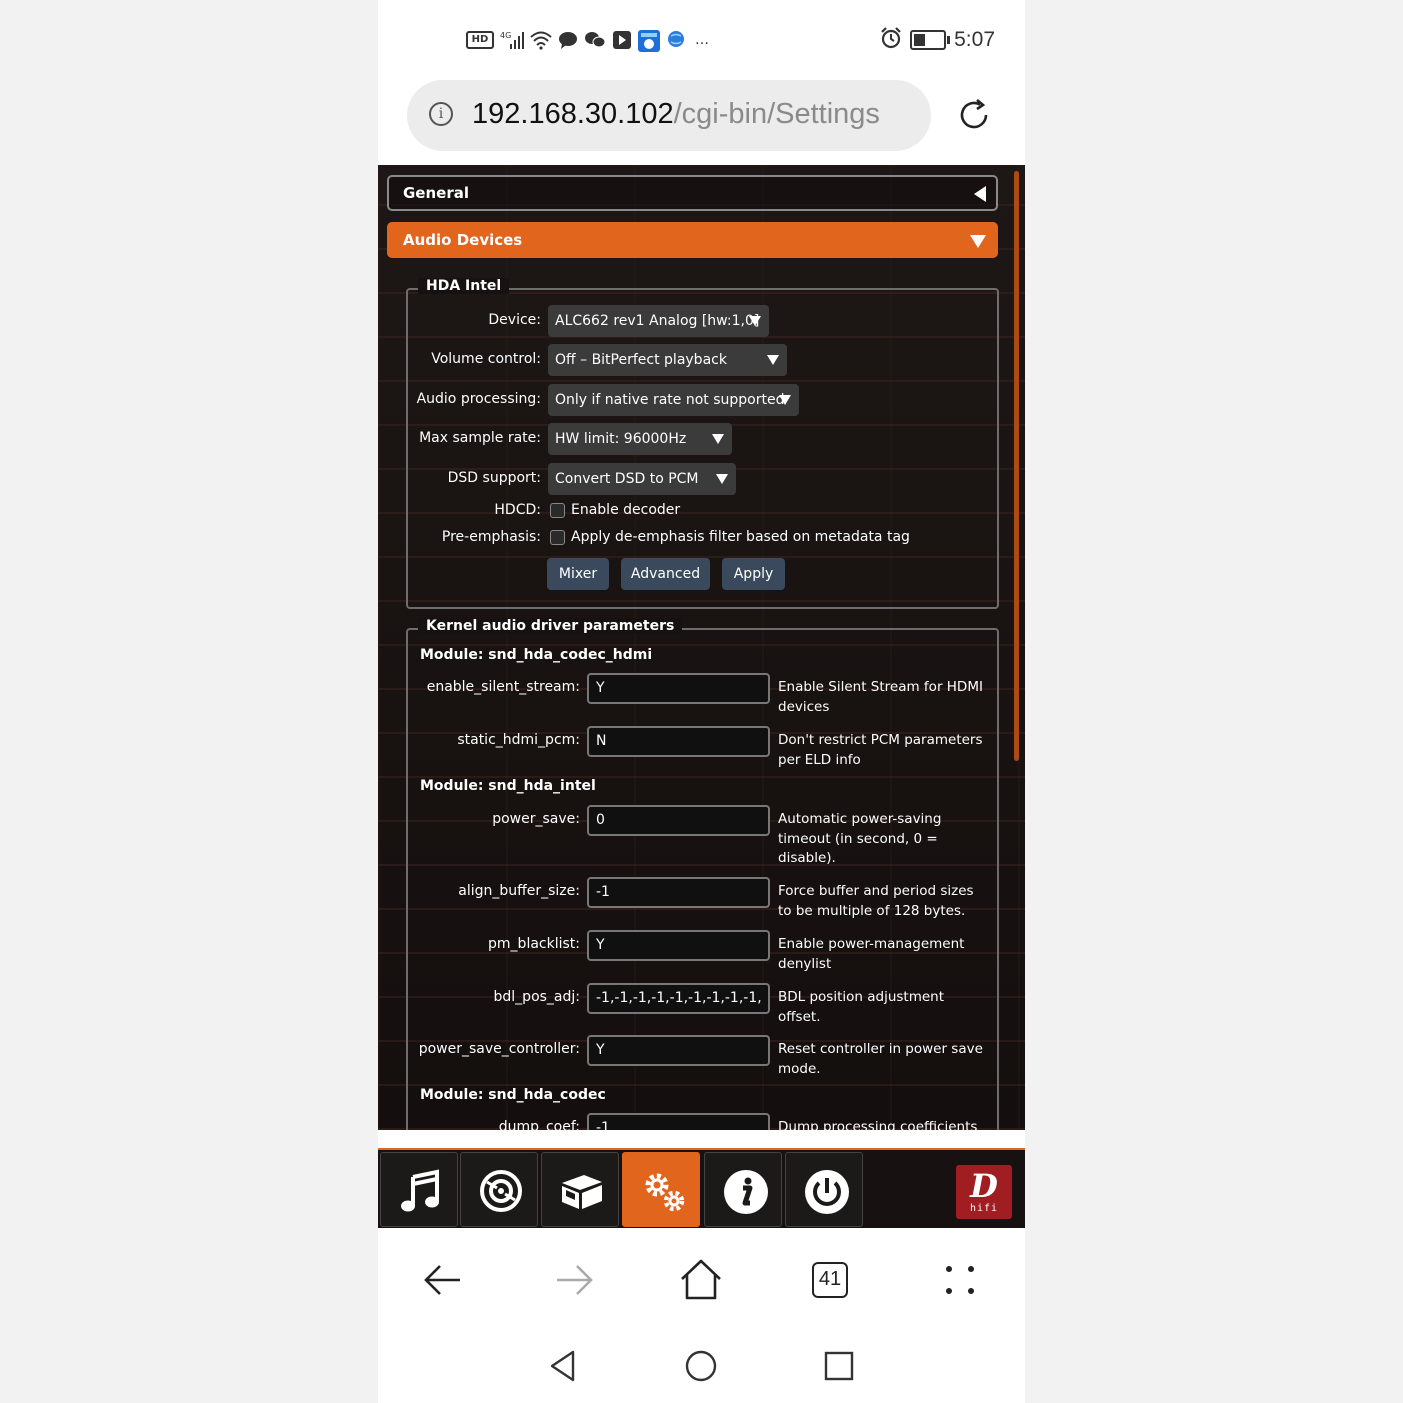 The height and width of the screenshot is (1403, 1403). What do you see at coordinates (436, 193) in the screenshot?
I see `general-title: General` at bounding box center [436, 193].